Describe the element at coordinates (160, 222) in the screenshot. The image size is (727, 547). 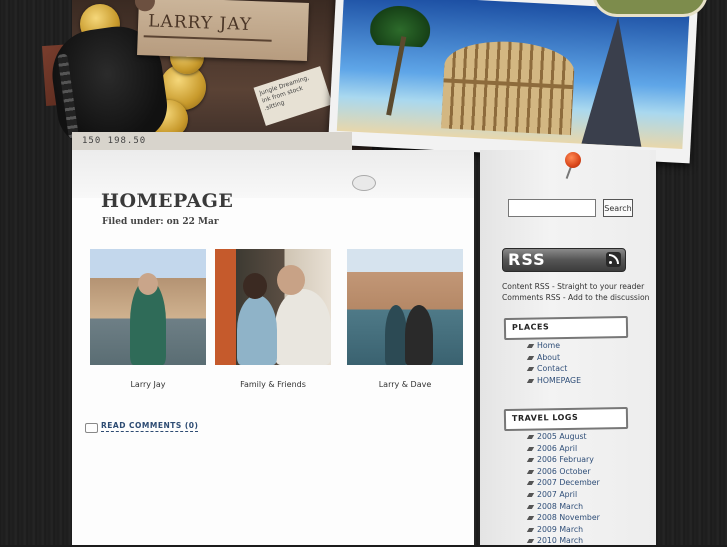
I see `filed-under-meta: Filed under: on 22 Mar` at that location.